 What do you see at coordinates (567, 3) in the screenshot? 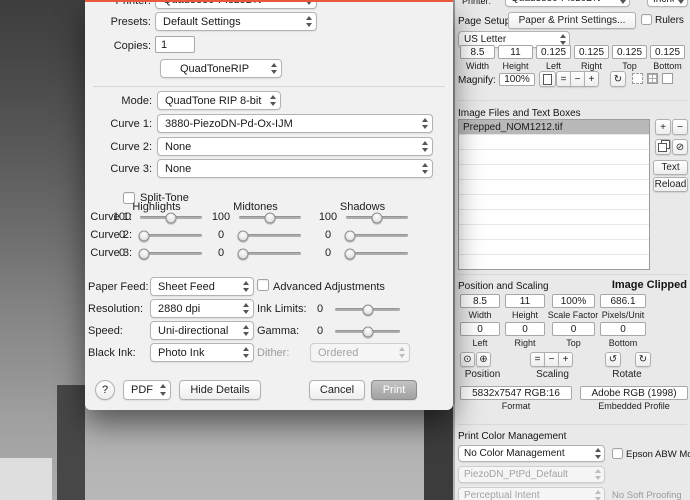
I see `panel-printer-select: Quad3880-PiezoDN` at bounding box center [567, 3].